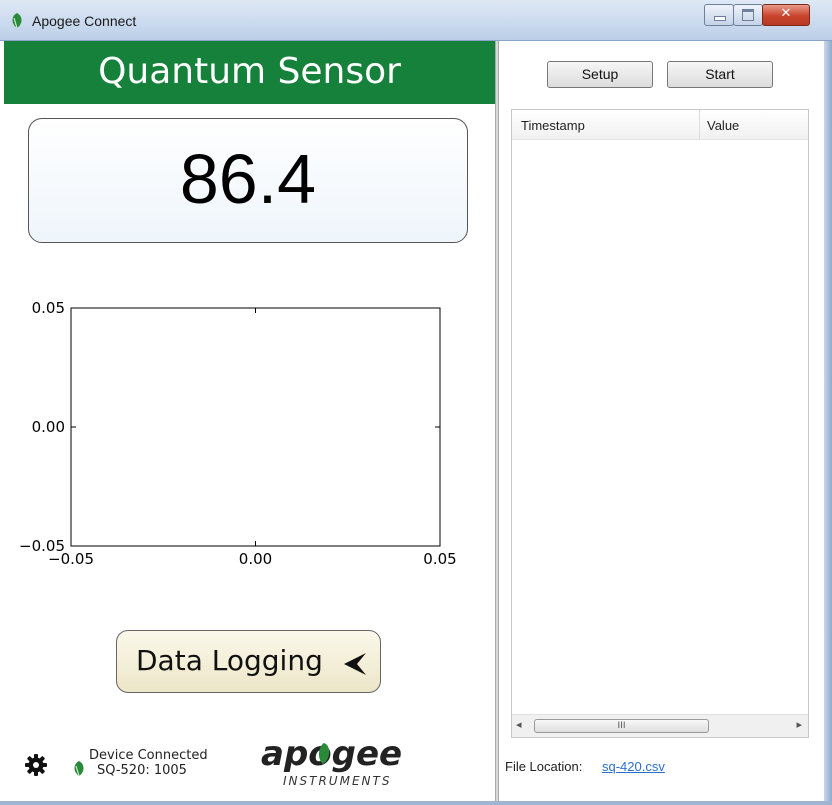 This screenshot has width=832, height=805. Describe the element at coordinates (723, 125) in the screenshot. I see `column-header-value: Value` at that location.